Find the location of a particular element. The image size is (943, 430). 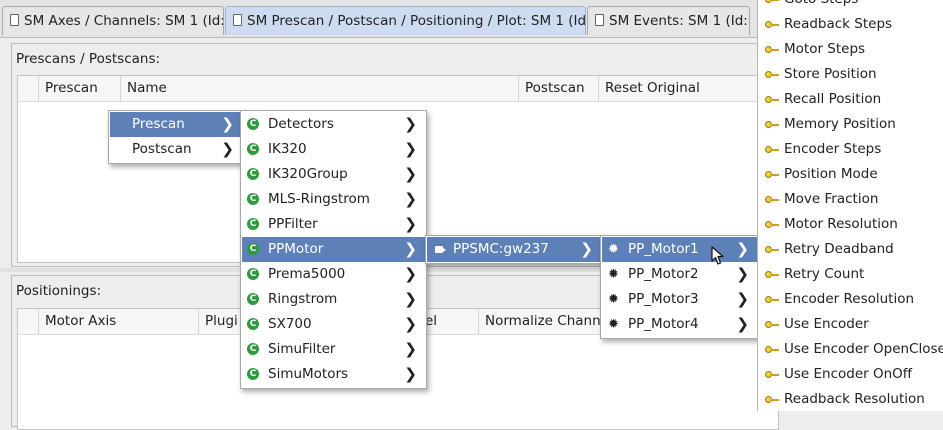

menu-item-ppsmc-gw237: PPSMC:gw237 ❯ is located at coordinates (514, 249).